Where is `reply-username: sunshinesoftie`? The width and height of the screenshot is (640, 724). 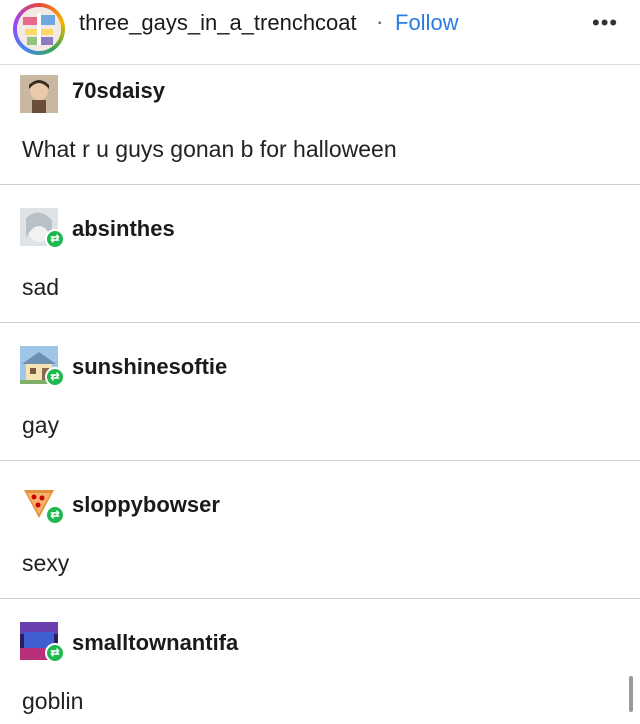 reply-username: sunshinesoftie is located at coordinates (149, 367).